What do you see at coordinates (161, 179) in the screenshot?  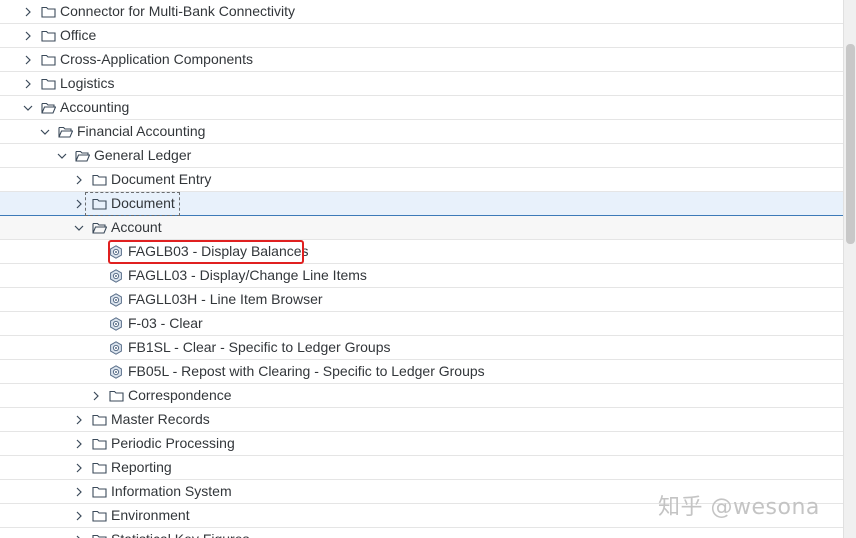 I see `tree-row-label: Document Entry` at bounding box center [161, 179].